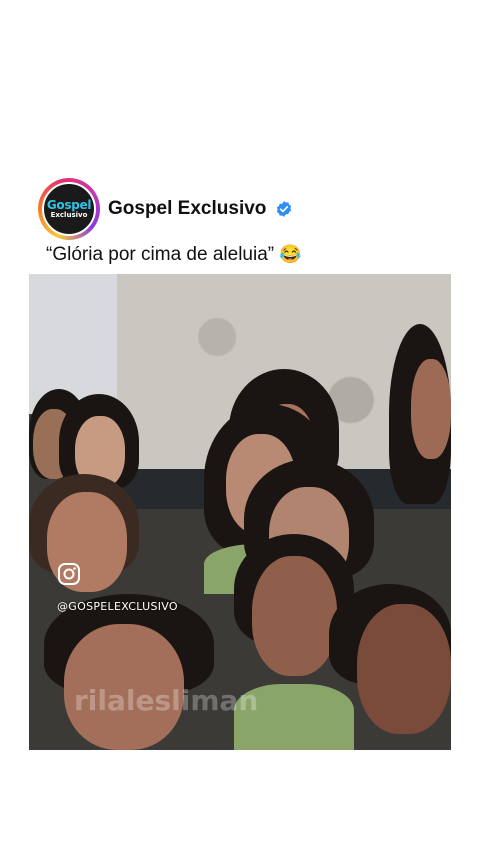  What do you see at coordinates (284, 209) in the screenshot?
I see `verified-badge-icon` at bounding box center [284, 209].